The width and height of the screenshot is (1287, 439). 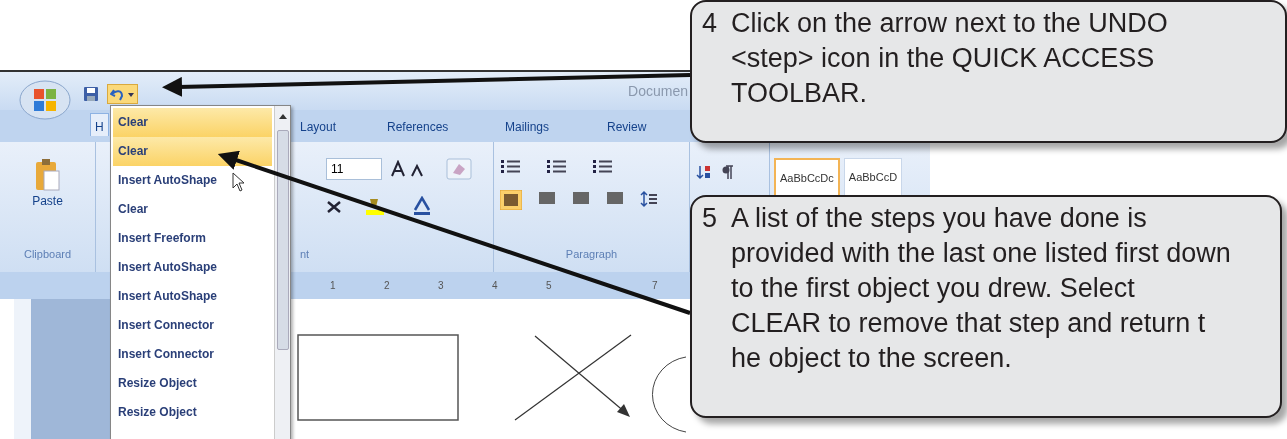 I want to click on ruler-number: 4, so click(x=495, y=286).